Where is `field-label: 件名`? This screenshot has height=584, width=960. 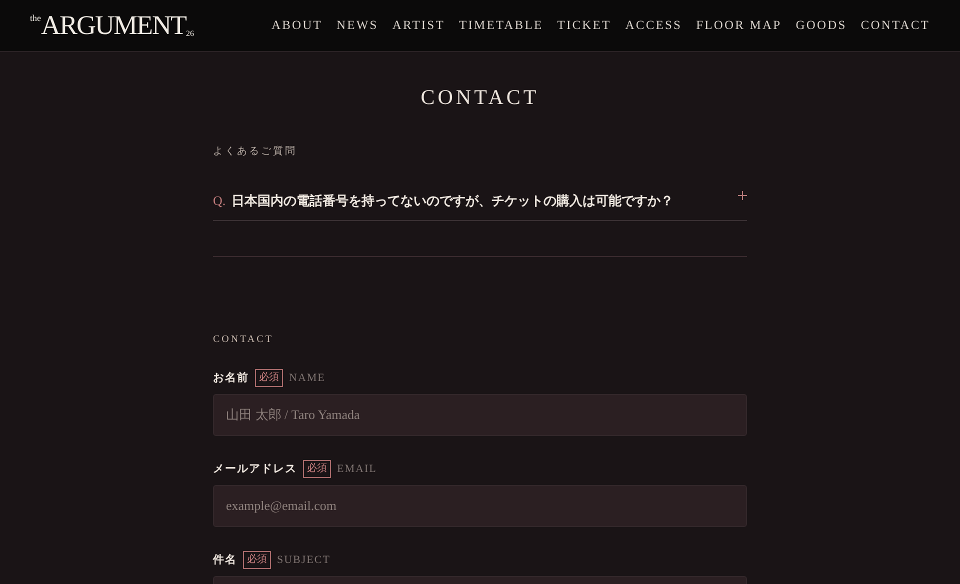 field-label: 件名 is located at coordinates (225, 560).